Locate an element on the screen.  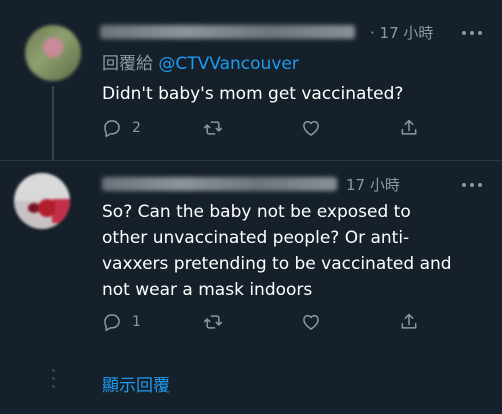
tweet-timestamp: 17 小時 is located at coordinates (373, 184).